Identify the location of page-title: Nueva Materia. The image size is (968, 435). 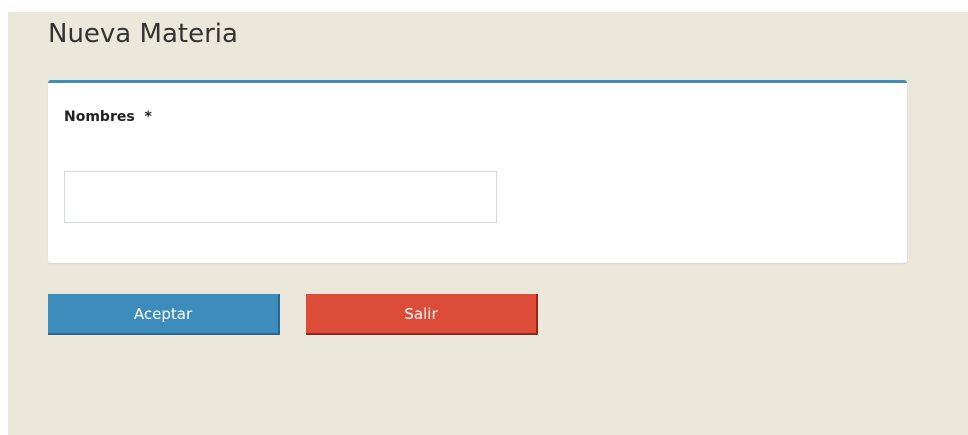
(143, 34).